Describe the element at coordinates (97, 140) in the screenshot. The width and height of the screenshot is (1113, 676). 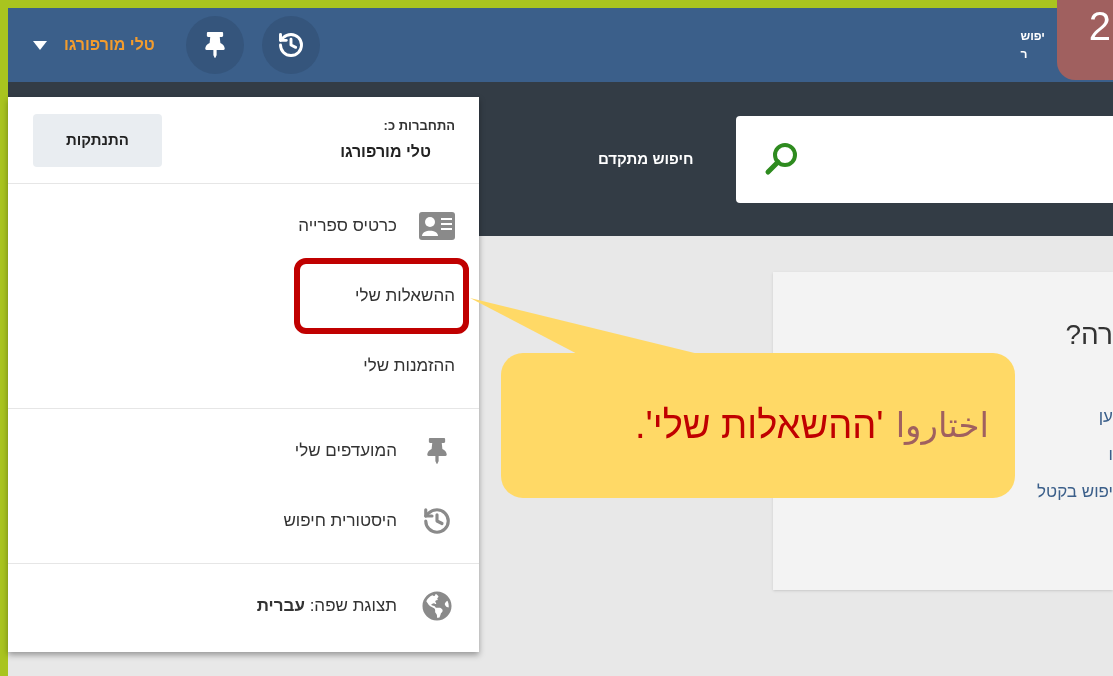
I see `logout-button: התנתקות` at that location.